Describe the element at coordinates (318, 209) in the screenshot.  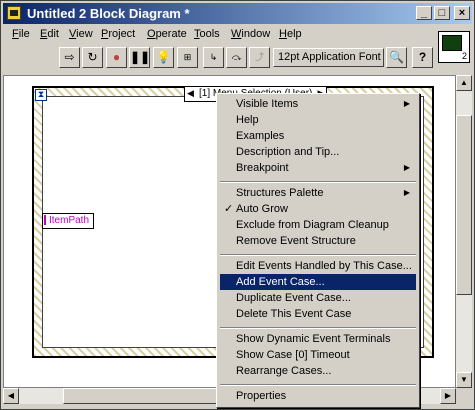
I see `menu-item-auto-grow: ✓ Auto Grow` at that location.